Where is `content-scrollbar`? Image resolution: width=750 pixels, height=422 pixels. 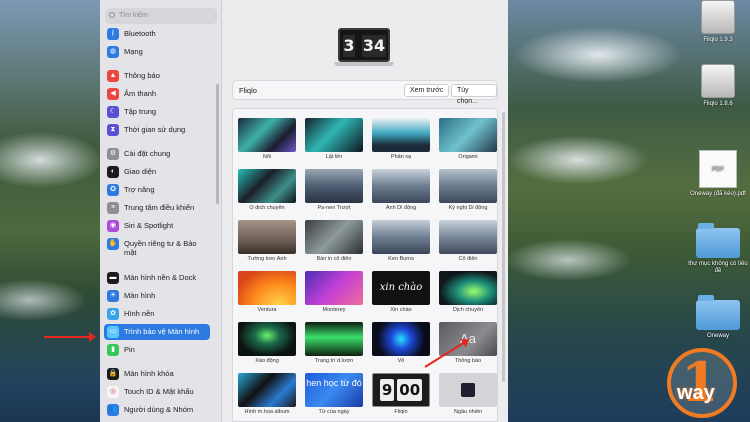
content-scrollbar is located at coordinates (503, 247).